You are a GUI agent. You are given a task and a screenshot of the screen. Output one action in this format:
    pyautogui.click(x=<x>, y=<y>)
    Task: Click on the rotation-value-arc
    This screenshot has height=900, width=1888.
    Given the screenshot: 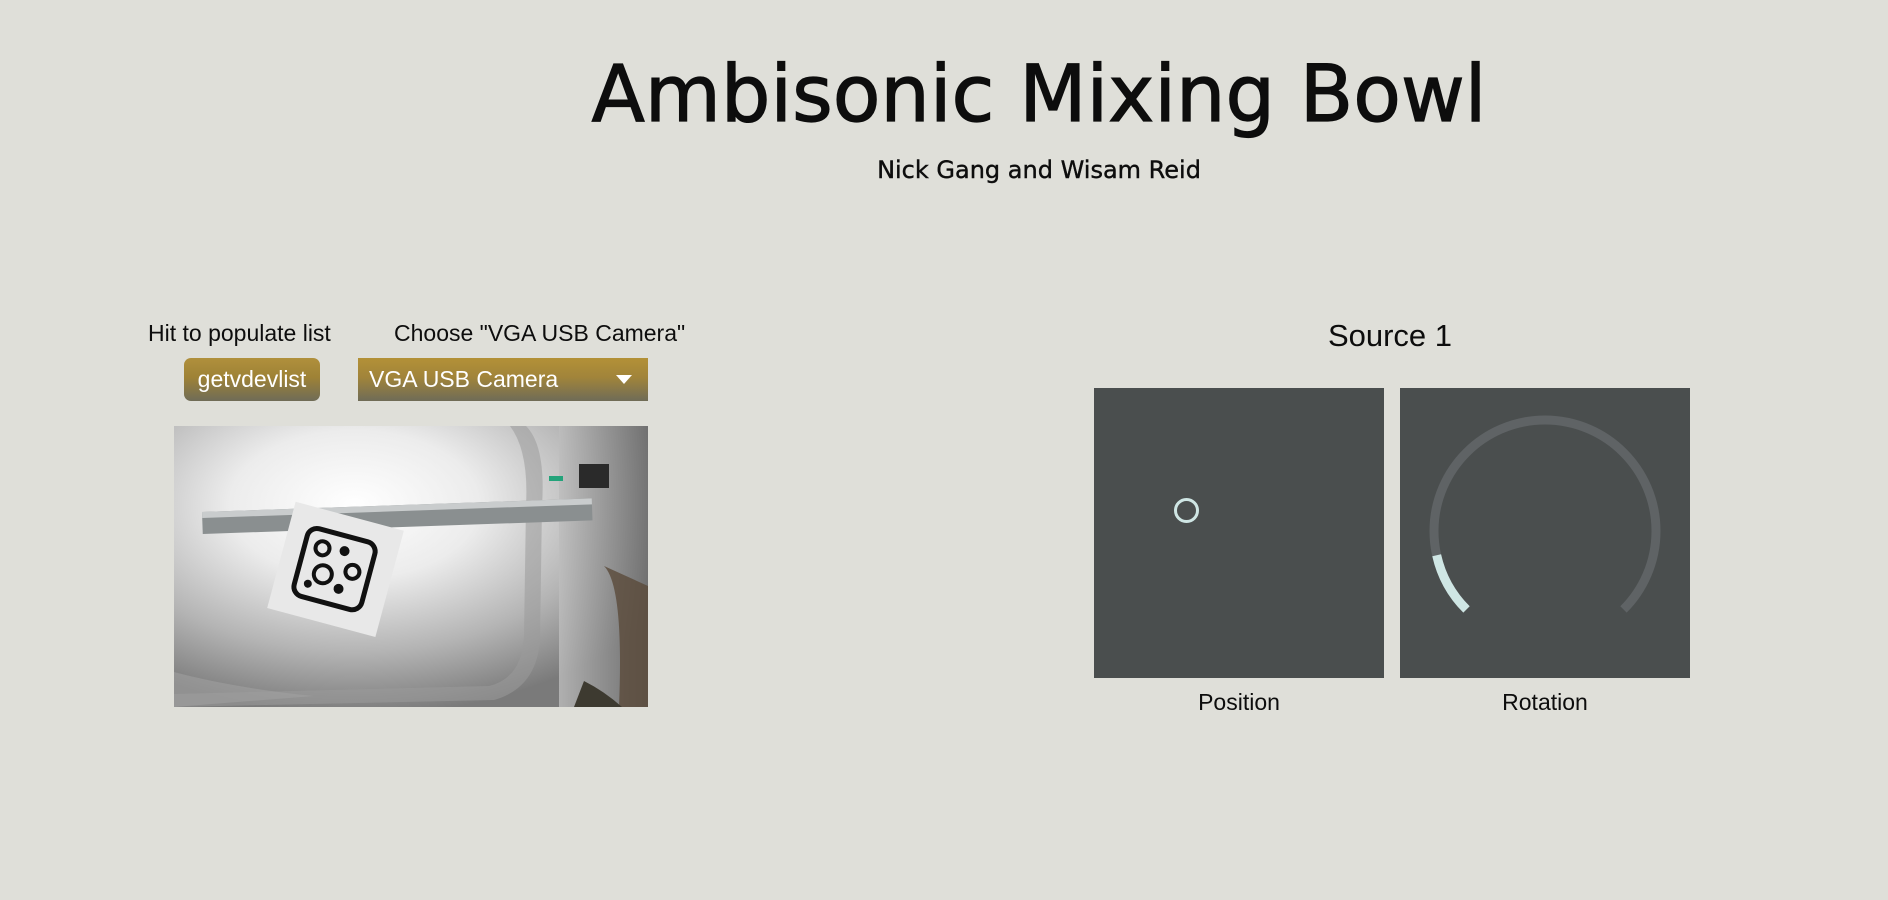 What is the action you would take?
    pyautogui.click(x=1451, y=583)
    